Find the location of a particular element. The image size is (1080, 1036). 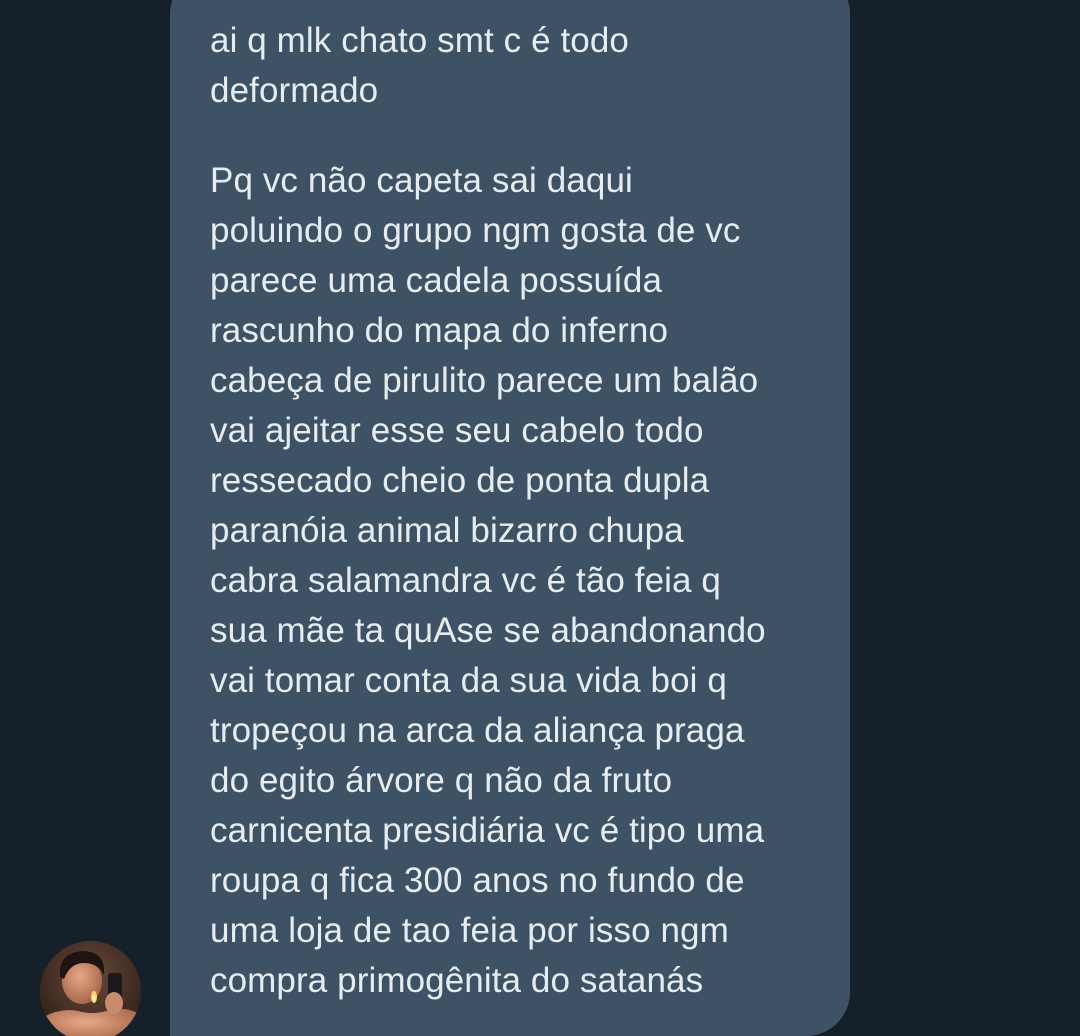

message-line: uma loja de tao feia por isso ngm is located at coordinates (469, 930).